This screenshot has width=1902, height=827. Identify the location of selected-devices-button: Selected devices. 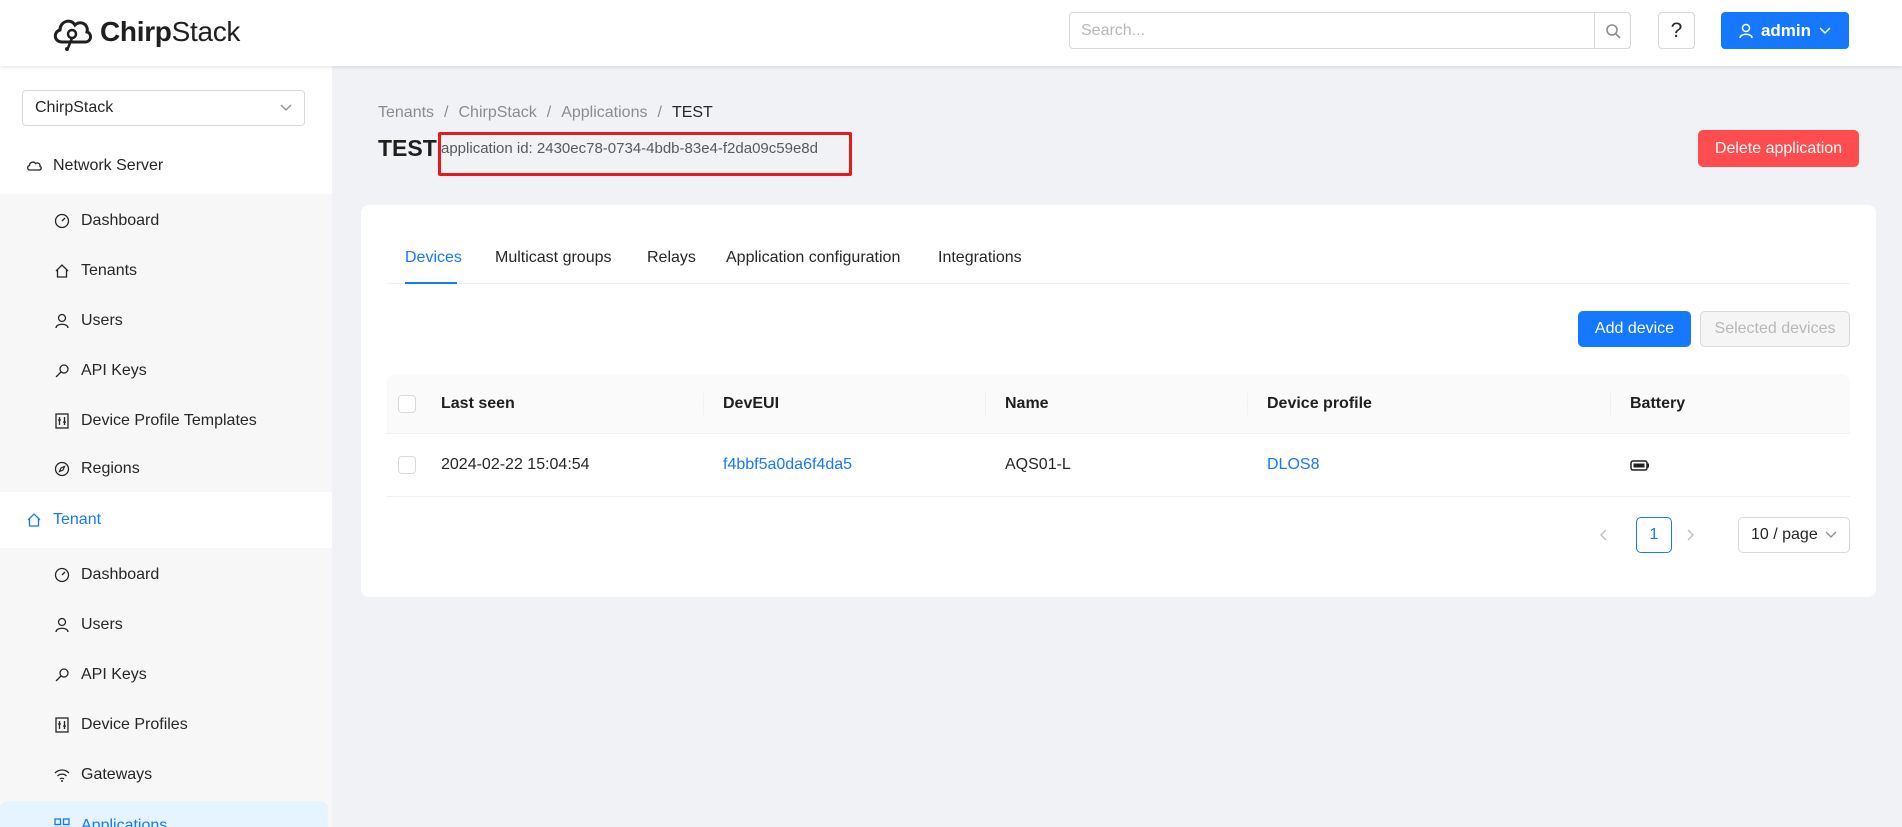
(1775, 329).